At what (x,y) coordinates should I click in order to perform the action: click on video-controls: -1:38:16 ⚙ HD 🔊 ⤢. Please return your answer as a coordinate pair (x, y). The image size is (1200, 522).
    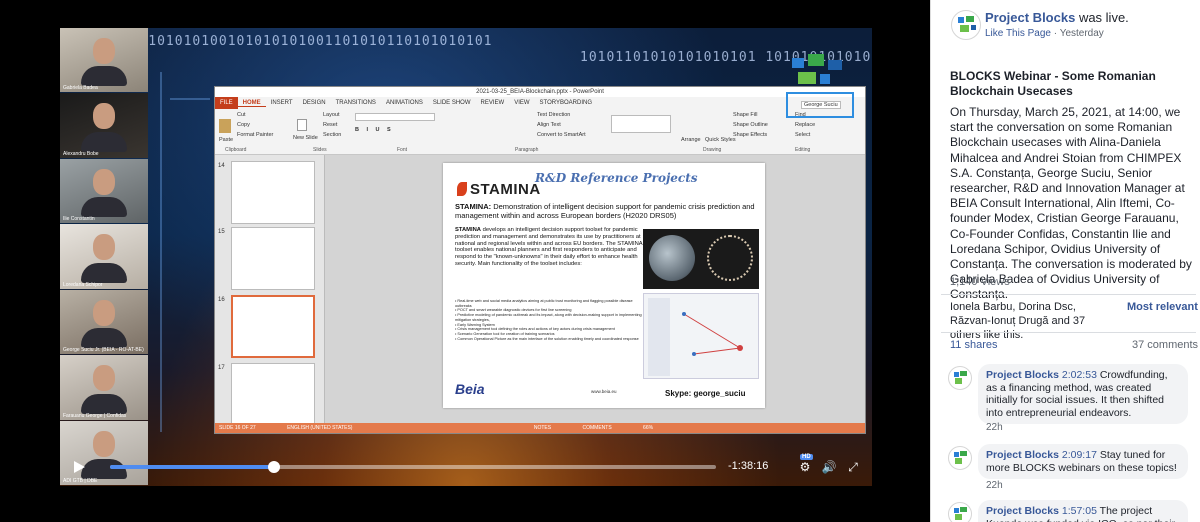
    Looking at the image, I should click on (466, 470).